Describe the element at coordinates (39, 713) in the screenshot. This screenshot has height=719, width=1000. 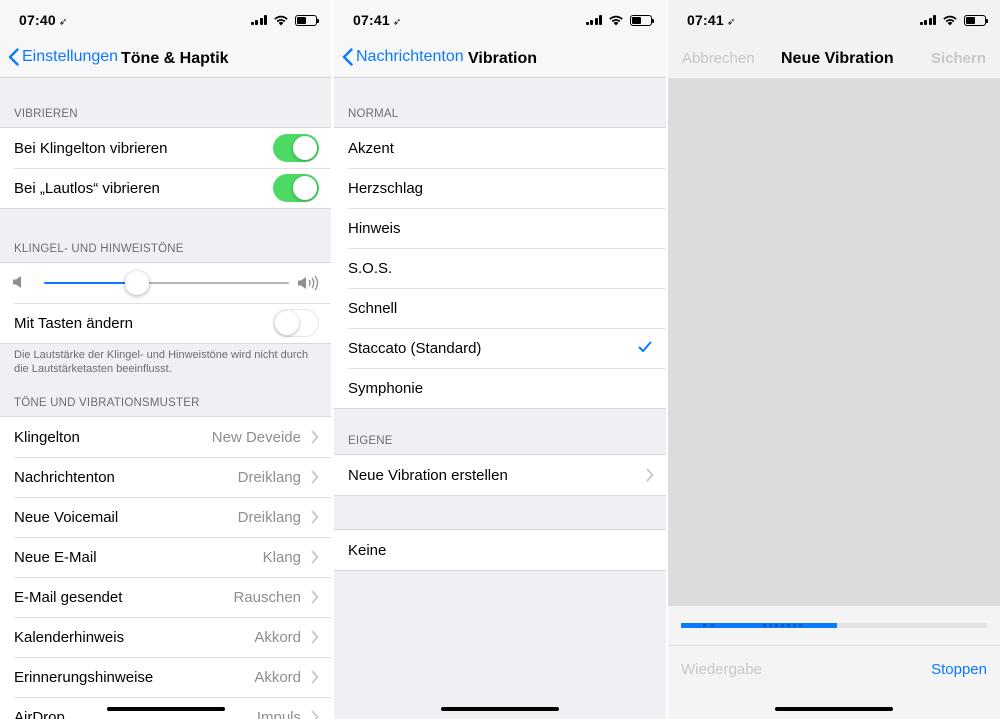
I see `row-label: AirDrop` at that location.